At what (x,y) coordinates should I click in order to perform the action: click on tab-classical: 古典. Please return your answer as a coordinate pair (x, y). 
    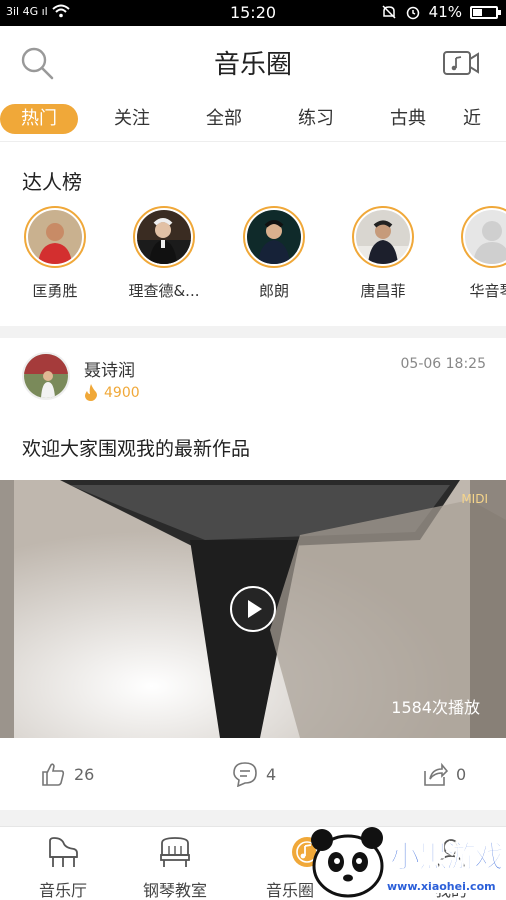
    Looking at the image, I should click on (408, 119).